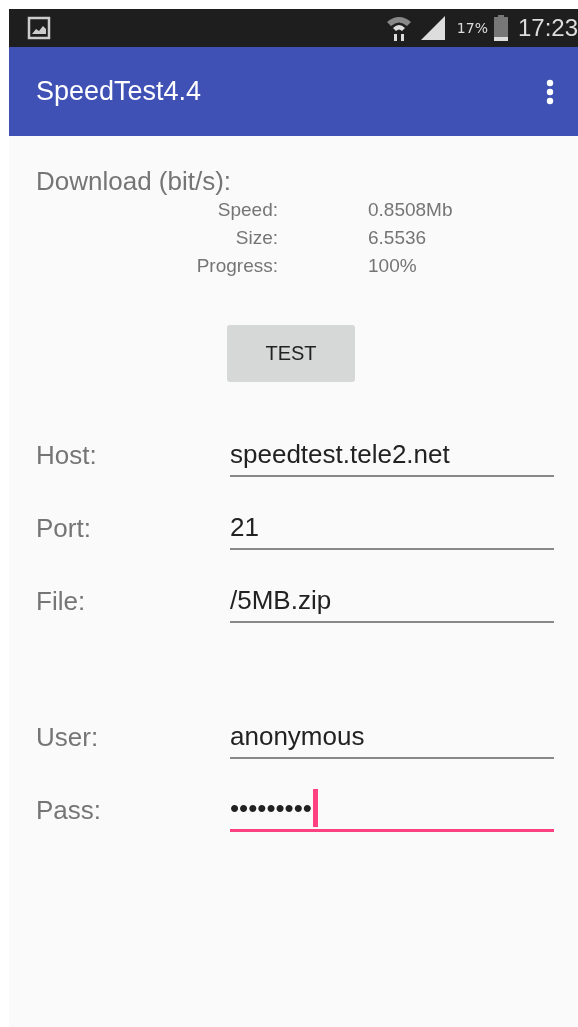  Describe the element at coordinates (39, 28) in the screenshot. I see `image-icon` at that location.